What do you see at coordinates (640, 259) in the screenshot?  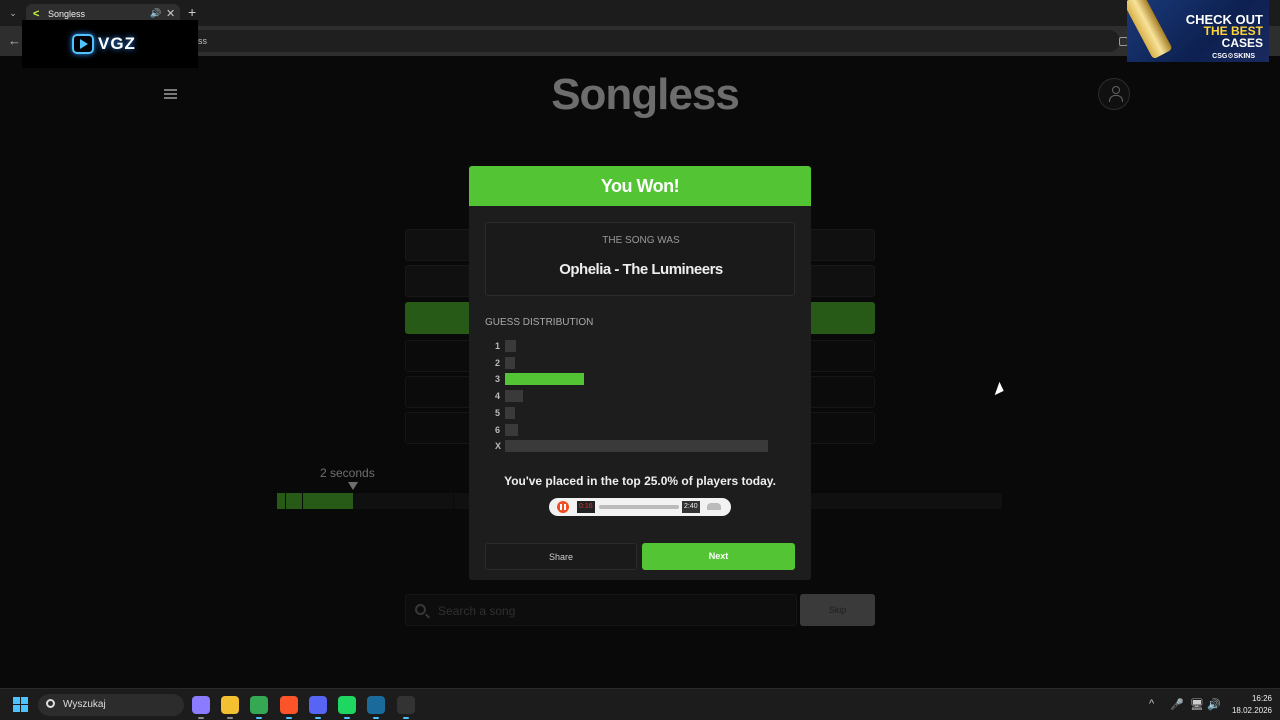 I see `song-card: THE SONG WAS Ophelia - The Lumineers` at bounding box center [640, 259].